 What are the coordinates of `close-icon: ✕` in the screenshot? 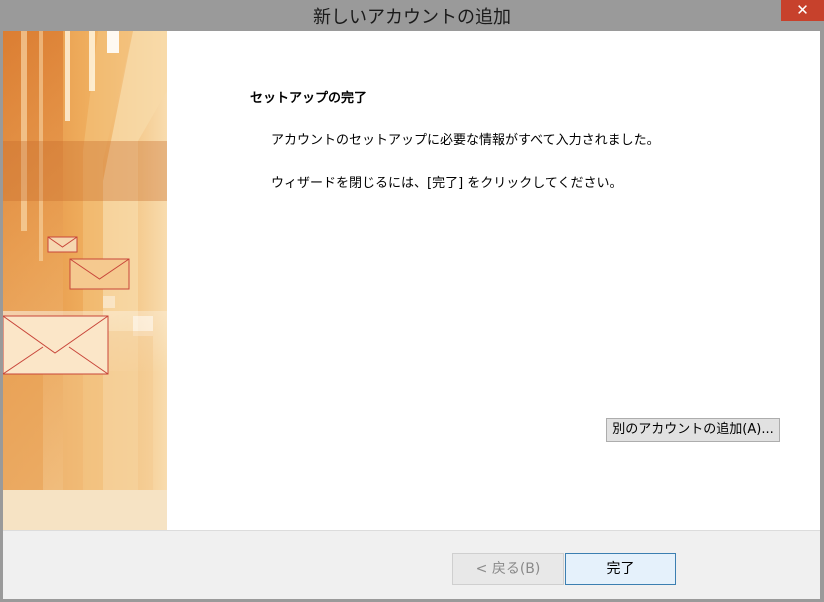 It's located at (802, 10).